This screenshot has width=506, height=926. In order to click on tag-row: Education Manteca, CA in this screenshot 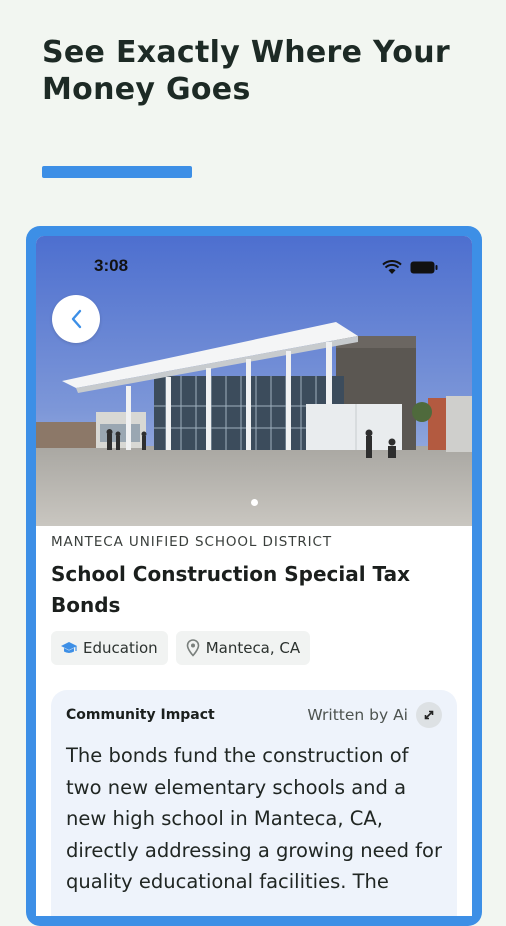, I will do `click(254, 648)`.